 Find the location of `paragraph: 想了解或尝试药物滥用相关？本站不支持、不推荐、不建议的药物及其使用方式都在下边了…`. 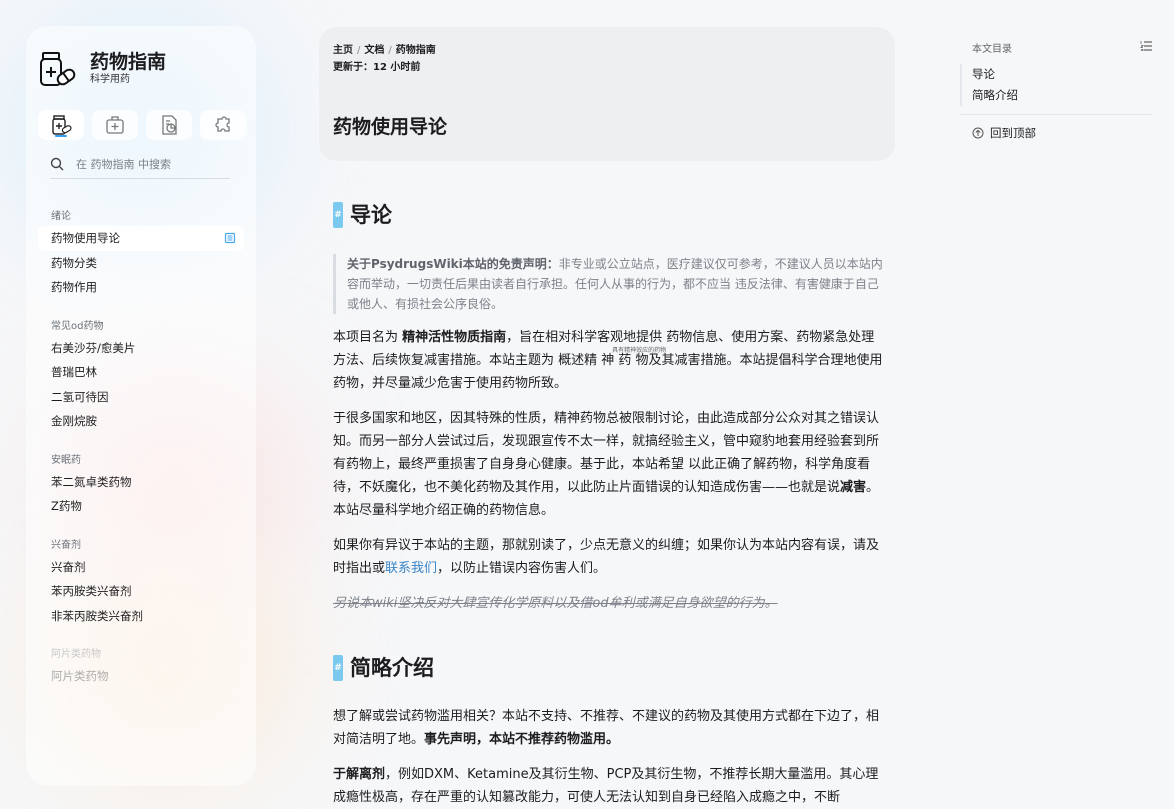

paragraph: 想了解或尝试药物滥用相关？本站不支持、不推荐、不建议的药物及其使用方式都在下边了… is located at coordinates (608, 728).